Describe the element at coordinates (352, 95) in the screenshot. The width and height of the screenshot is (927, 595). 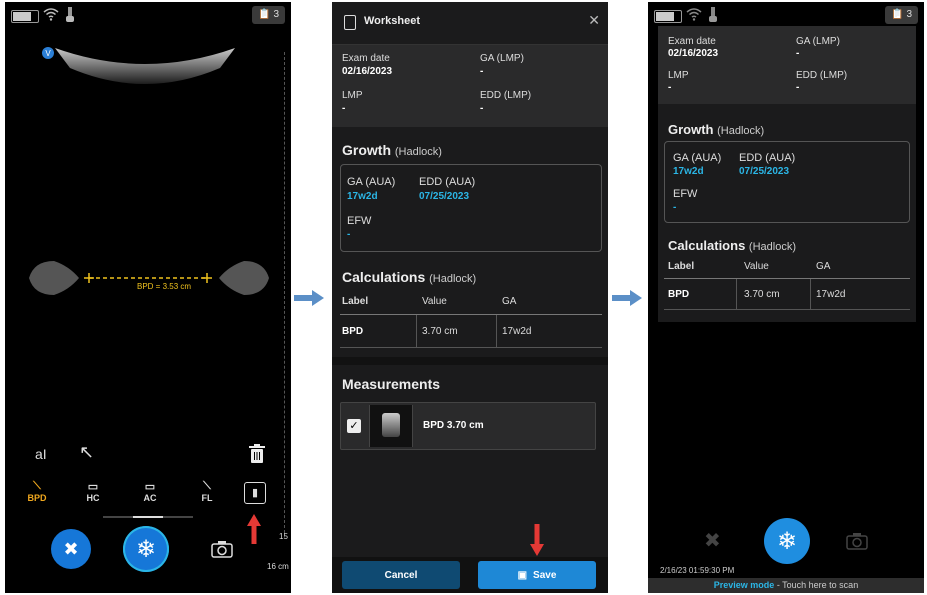
I see `lmp-label: LMP` at that location.